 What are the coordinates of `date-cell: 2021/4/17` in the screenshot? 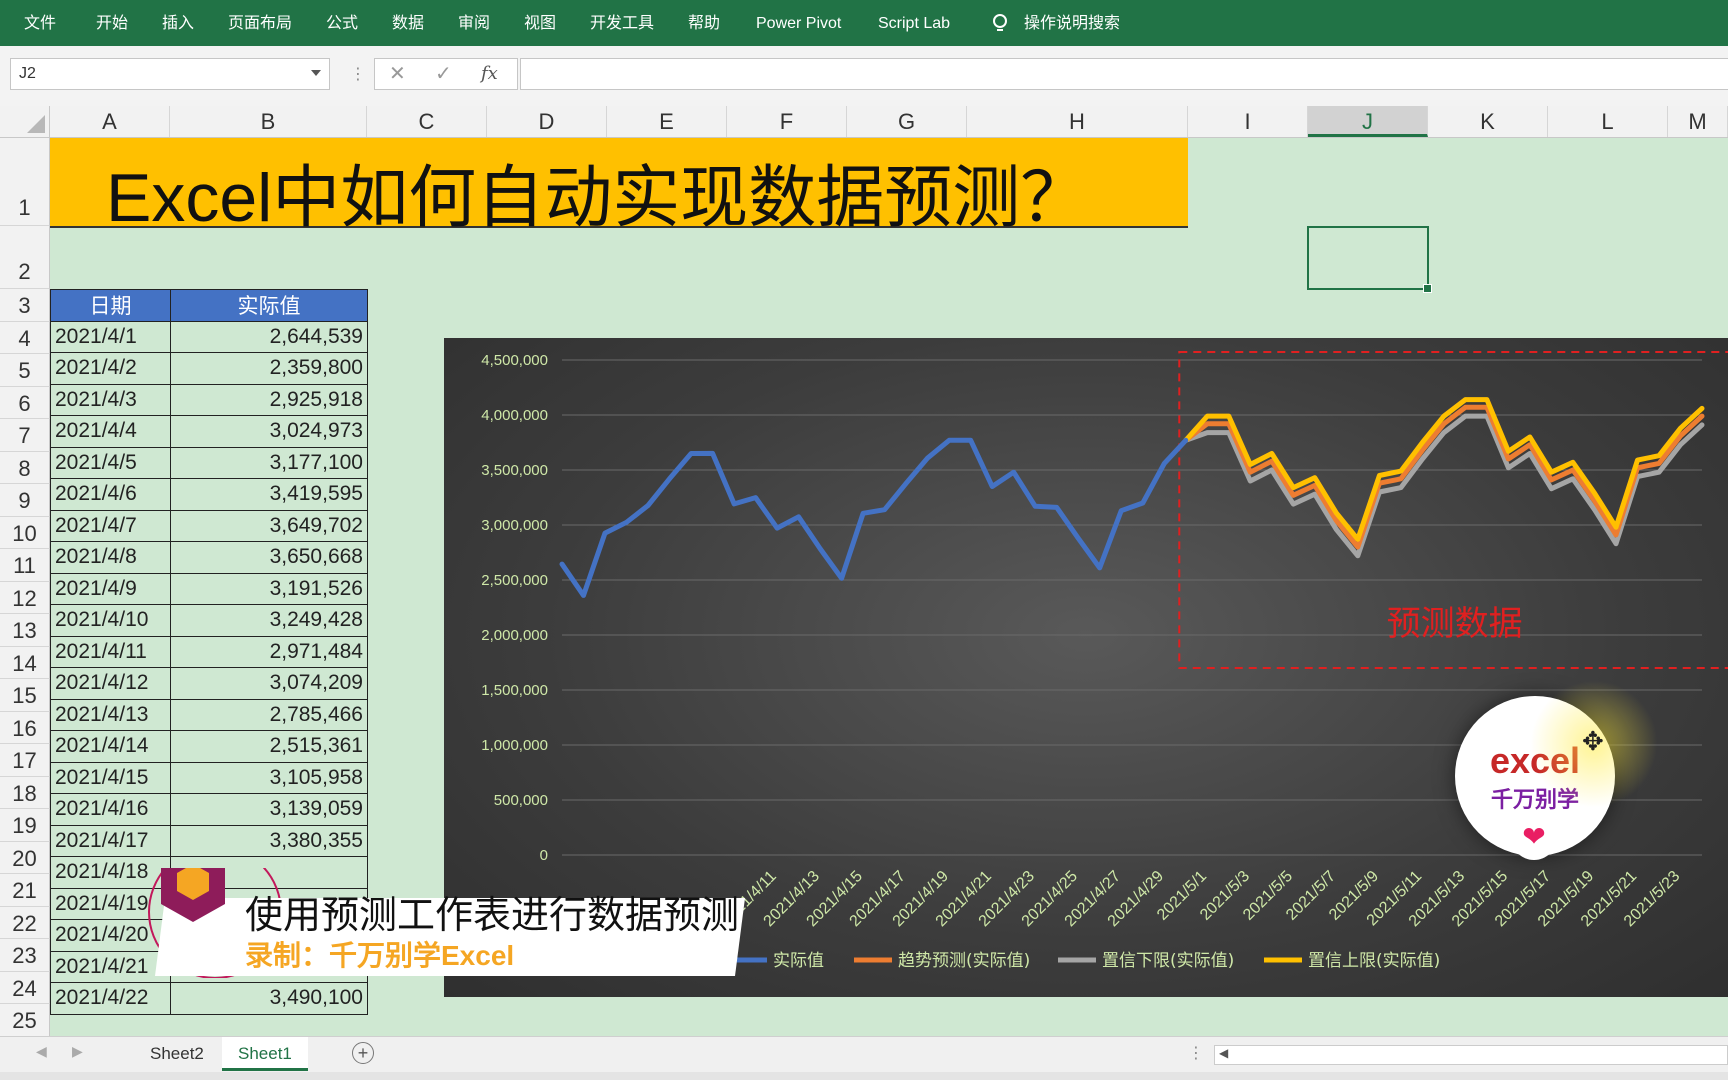 It's located at (110, 840).